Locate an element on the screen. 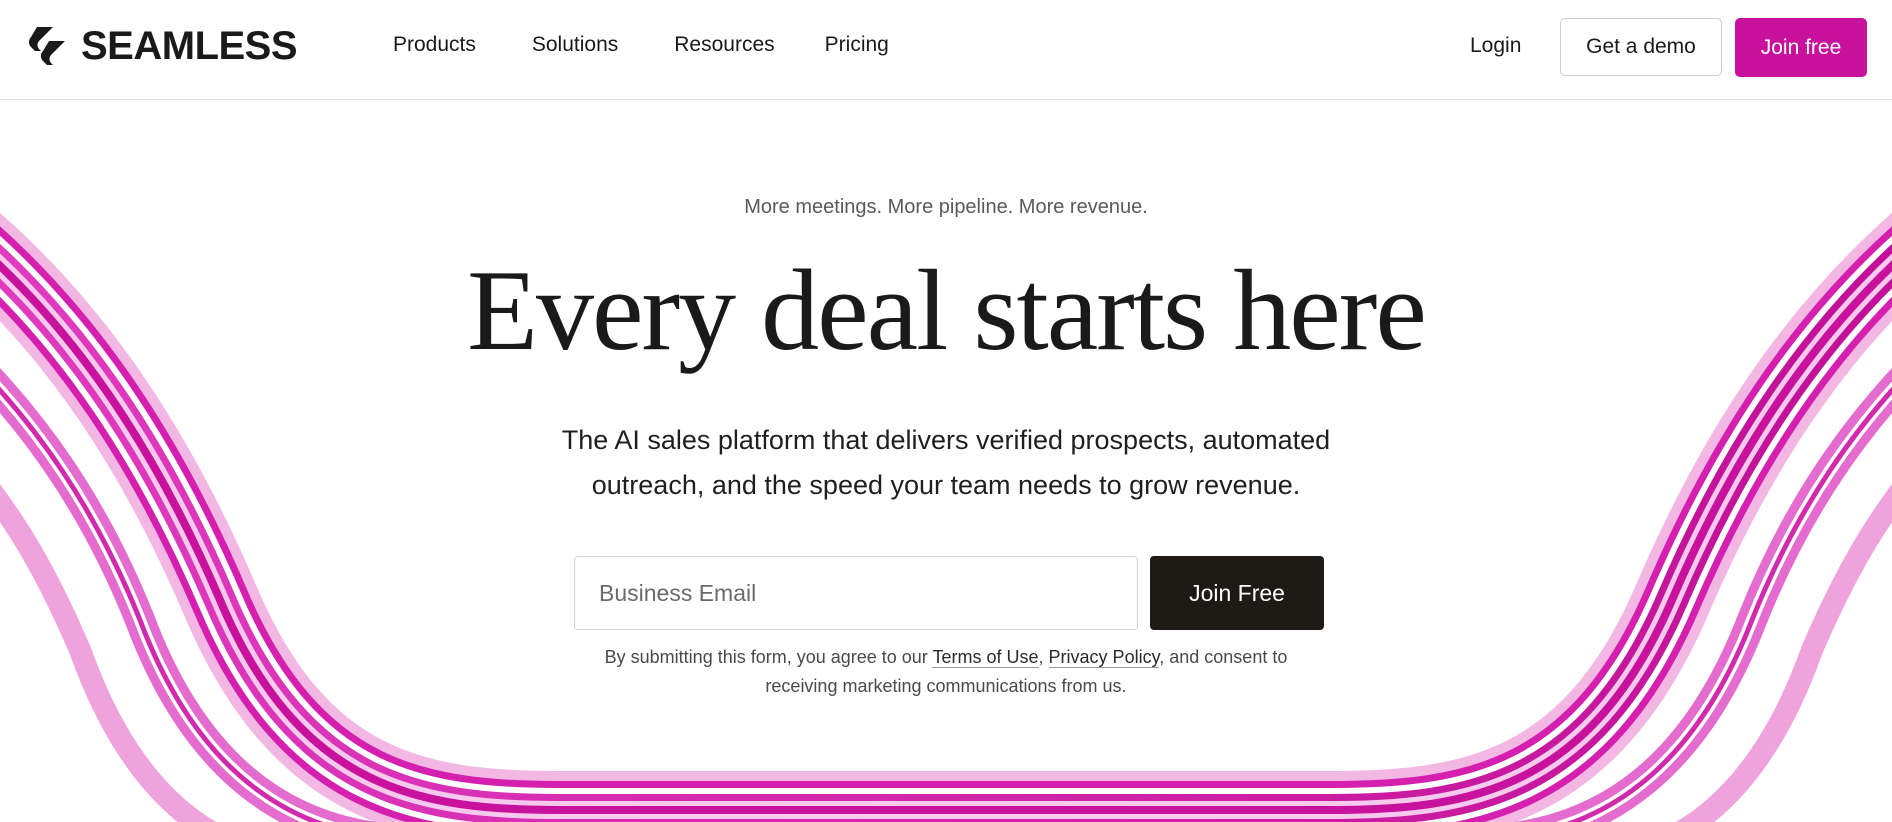 The image size is (1892, 822). main-nav: Products Solutions Resources Pricing is located at coordinates (641, 45).